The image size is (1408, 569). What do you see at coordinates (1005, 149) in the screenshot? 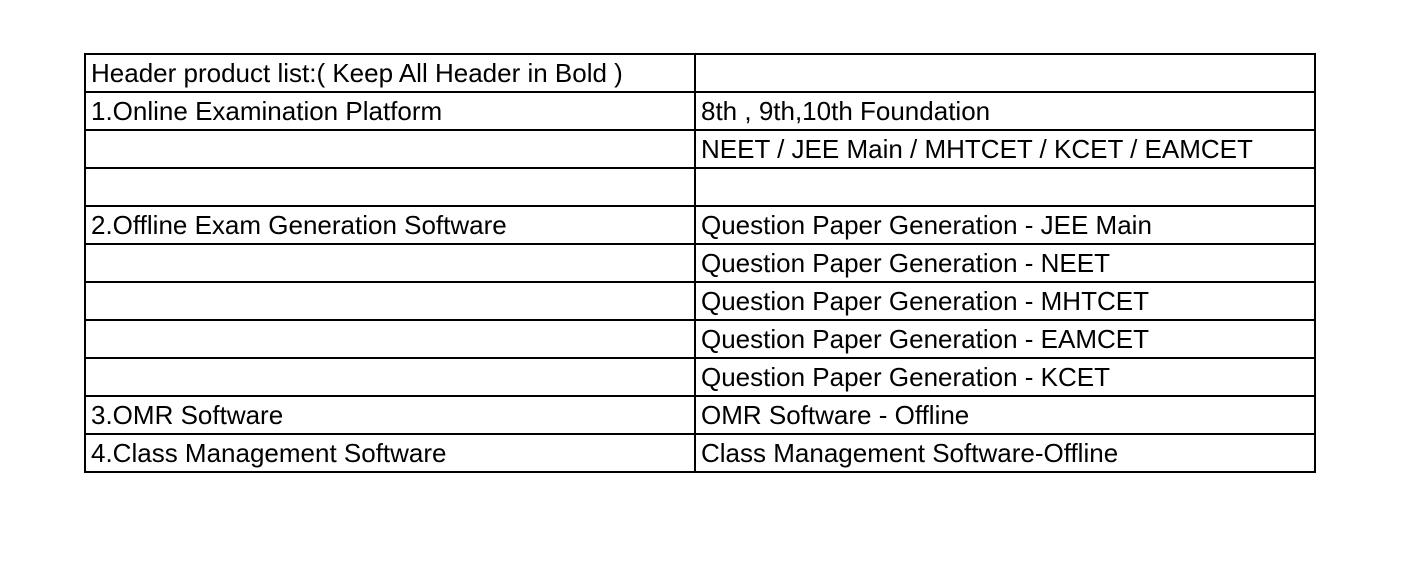
I see `right-cell: NEET / JEE Main / MHTCET / KCET / EAMCET` at bounding box center [1005, 149].